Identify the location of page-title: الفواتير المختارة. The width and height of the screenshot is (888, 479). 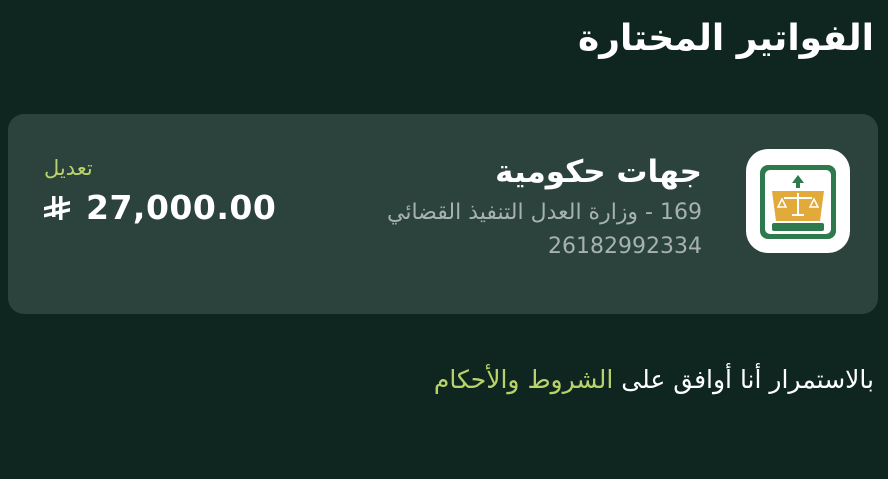
(726, 38).